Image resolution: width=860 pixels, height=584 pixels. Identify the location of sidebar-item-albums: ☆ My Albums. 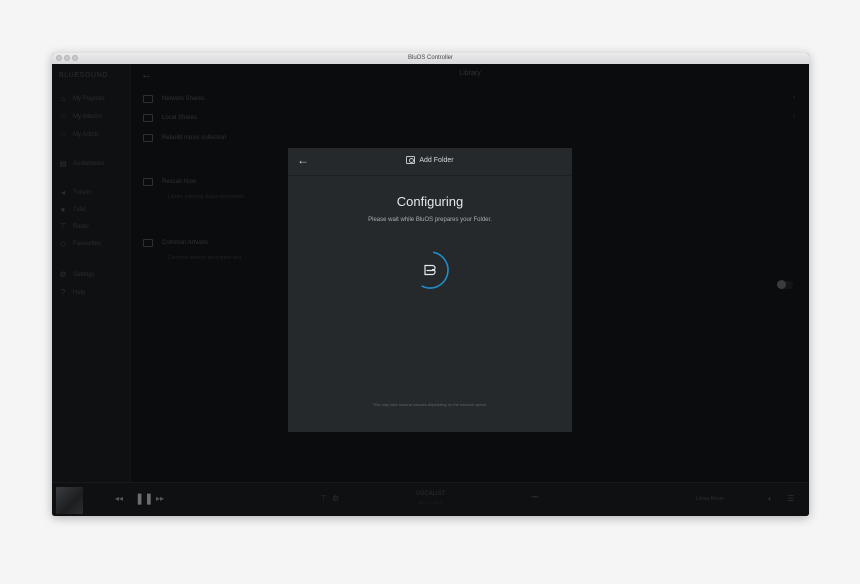
(80, 117).